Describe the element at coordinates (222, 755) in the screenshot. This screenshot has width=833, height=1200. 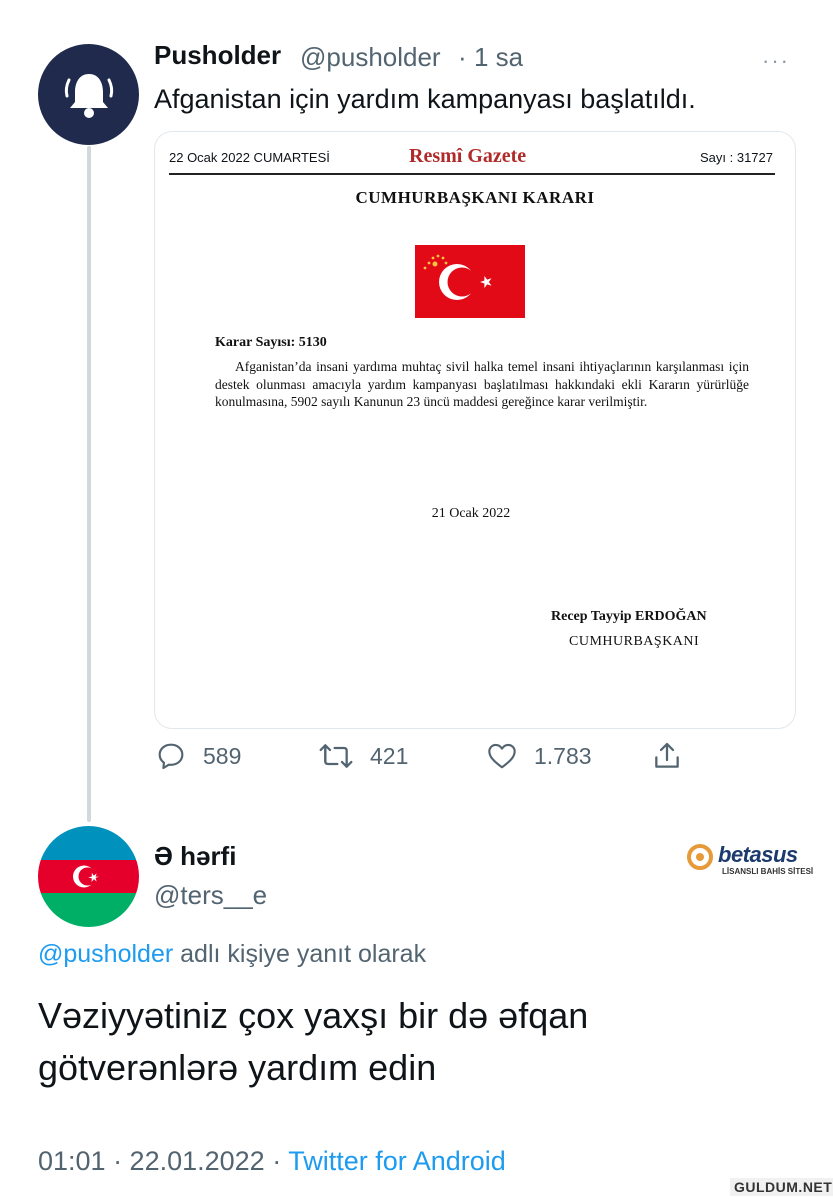
I see `reply-count: 589` at that location.